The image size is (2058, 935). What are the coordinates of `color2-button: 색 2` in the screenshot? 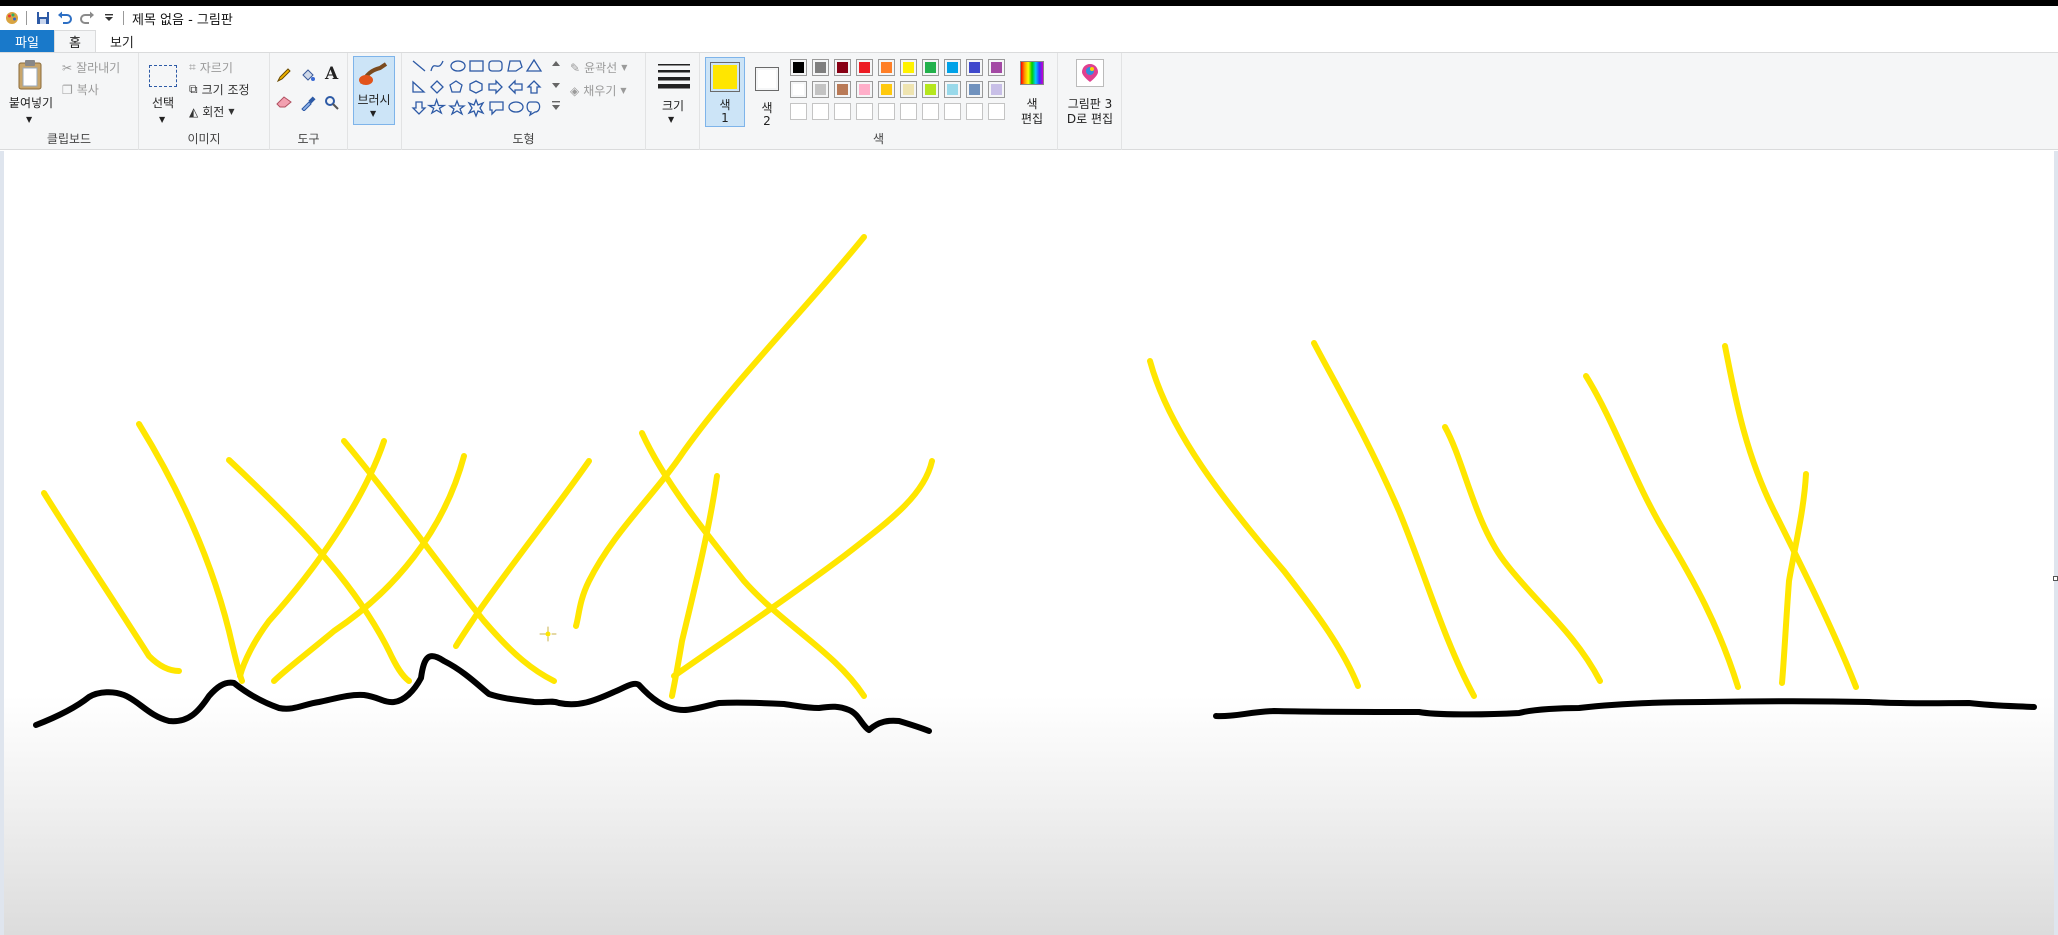 It's located at (767, 92).